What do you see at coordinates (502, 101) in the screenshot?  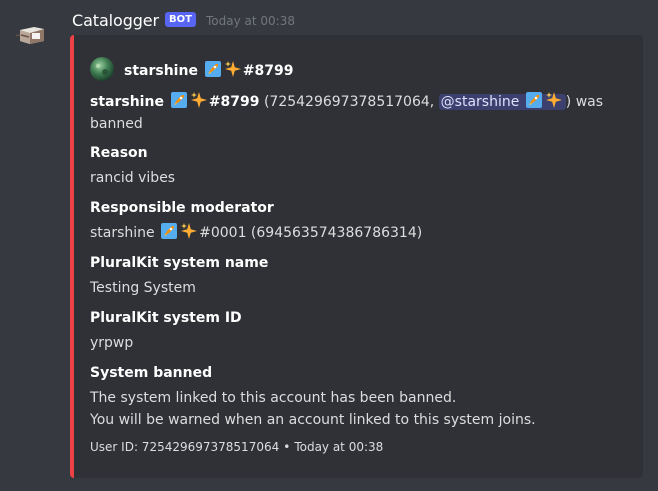 I see `user-mention: @starshine` at bounding box center [502, 101].